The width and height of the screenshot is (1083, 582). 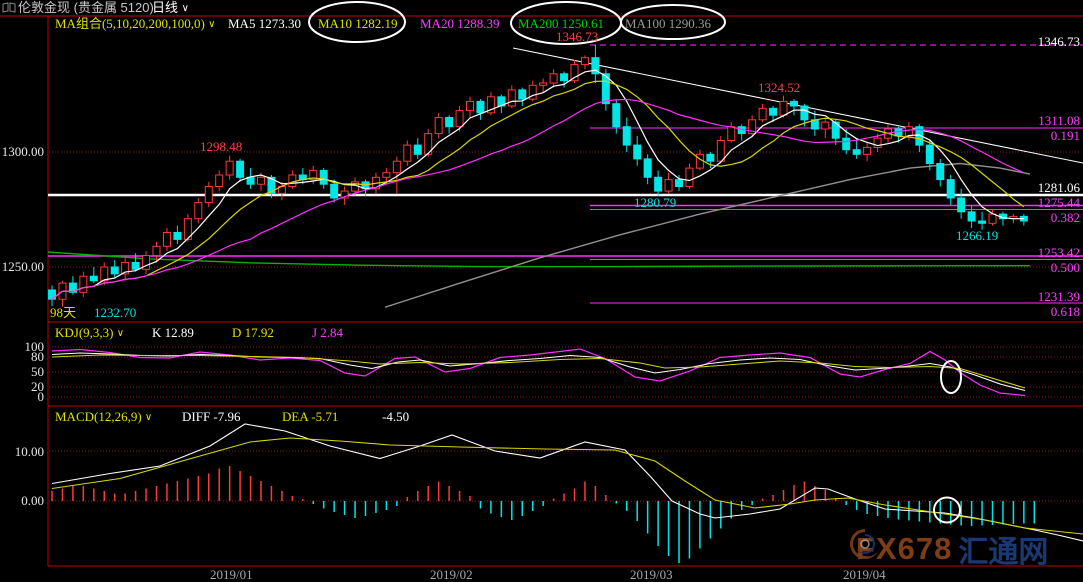 I want to click on y-axis-label: 1300.00, so click(x=22, y=151).